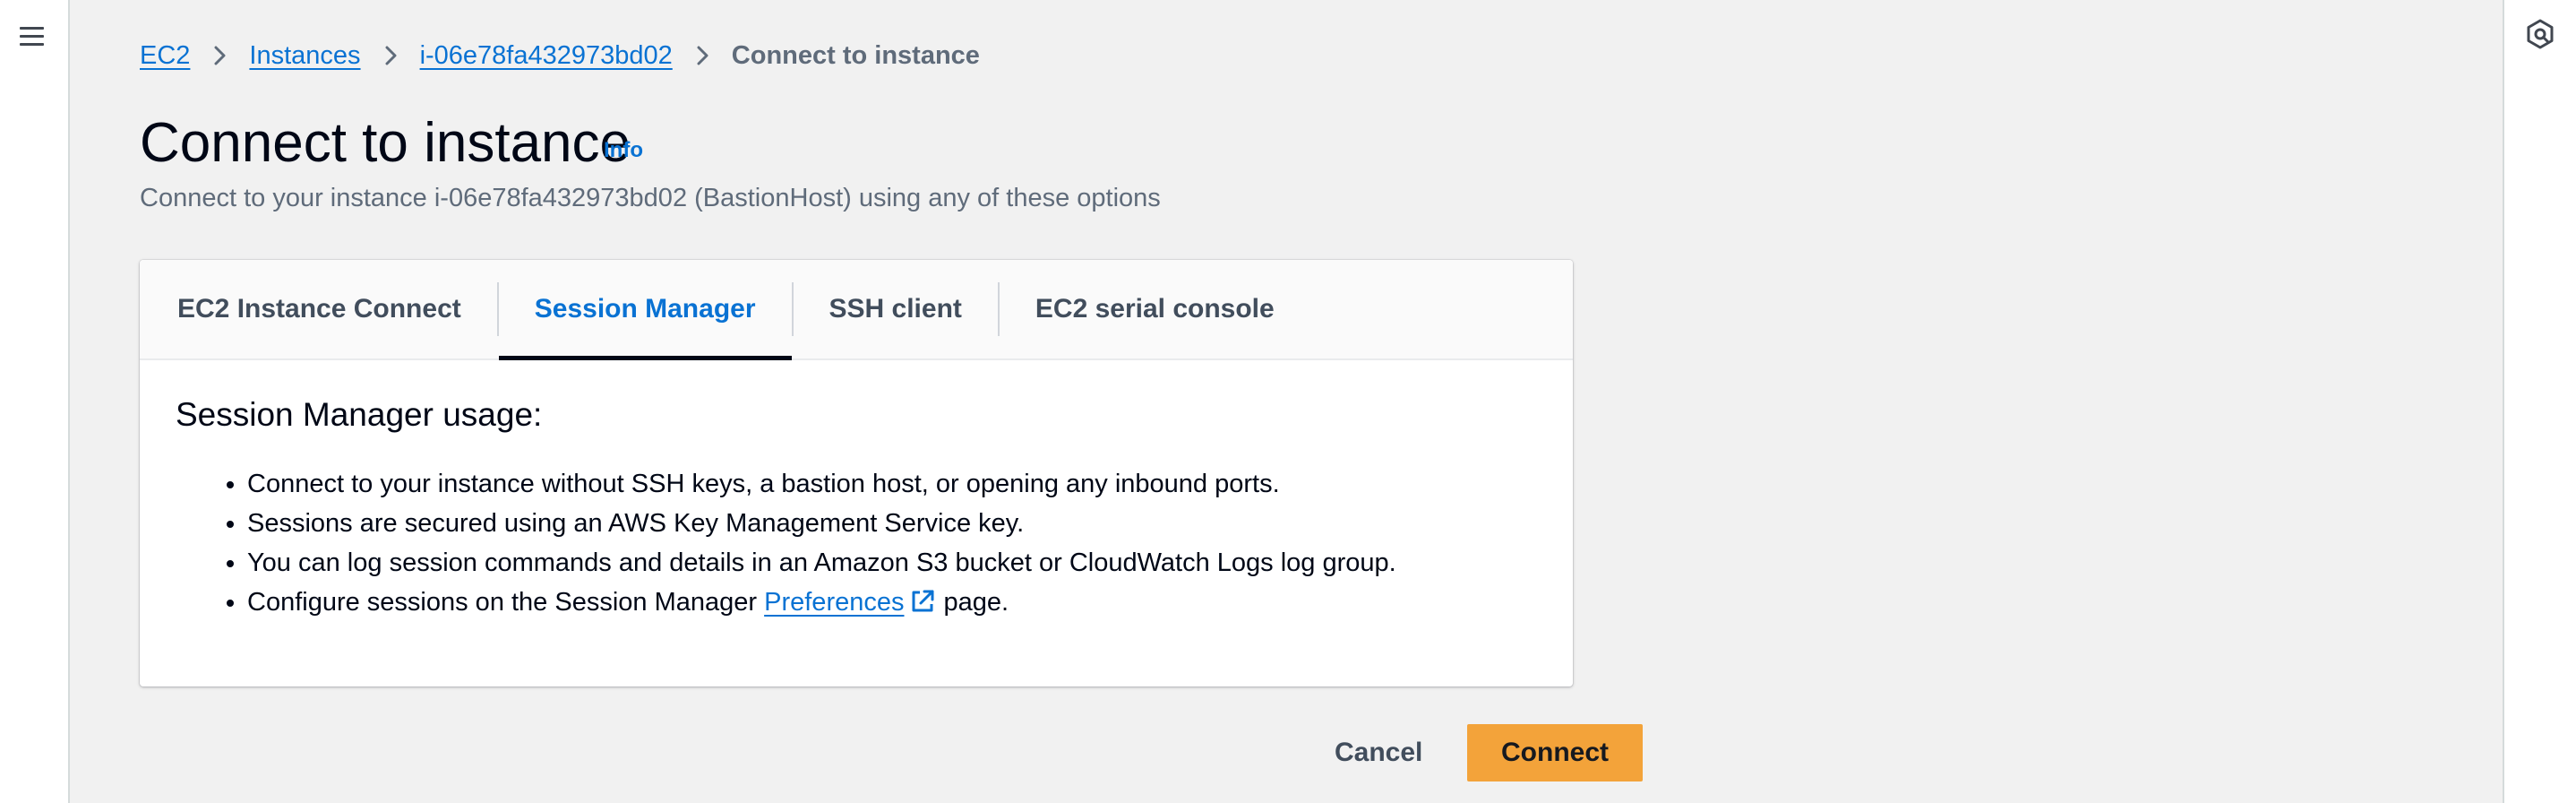 This screenshot has width=2576, height=803. Describe the element at coordinates (359, 414) in the screenshot. I see `session-manager-usage-heading: Session Manager usage:` at that location.